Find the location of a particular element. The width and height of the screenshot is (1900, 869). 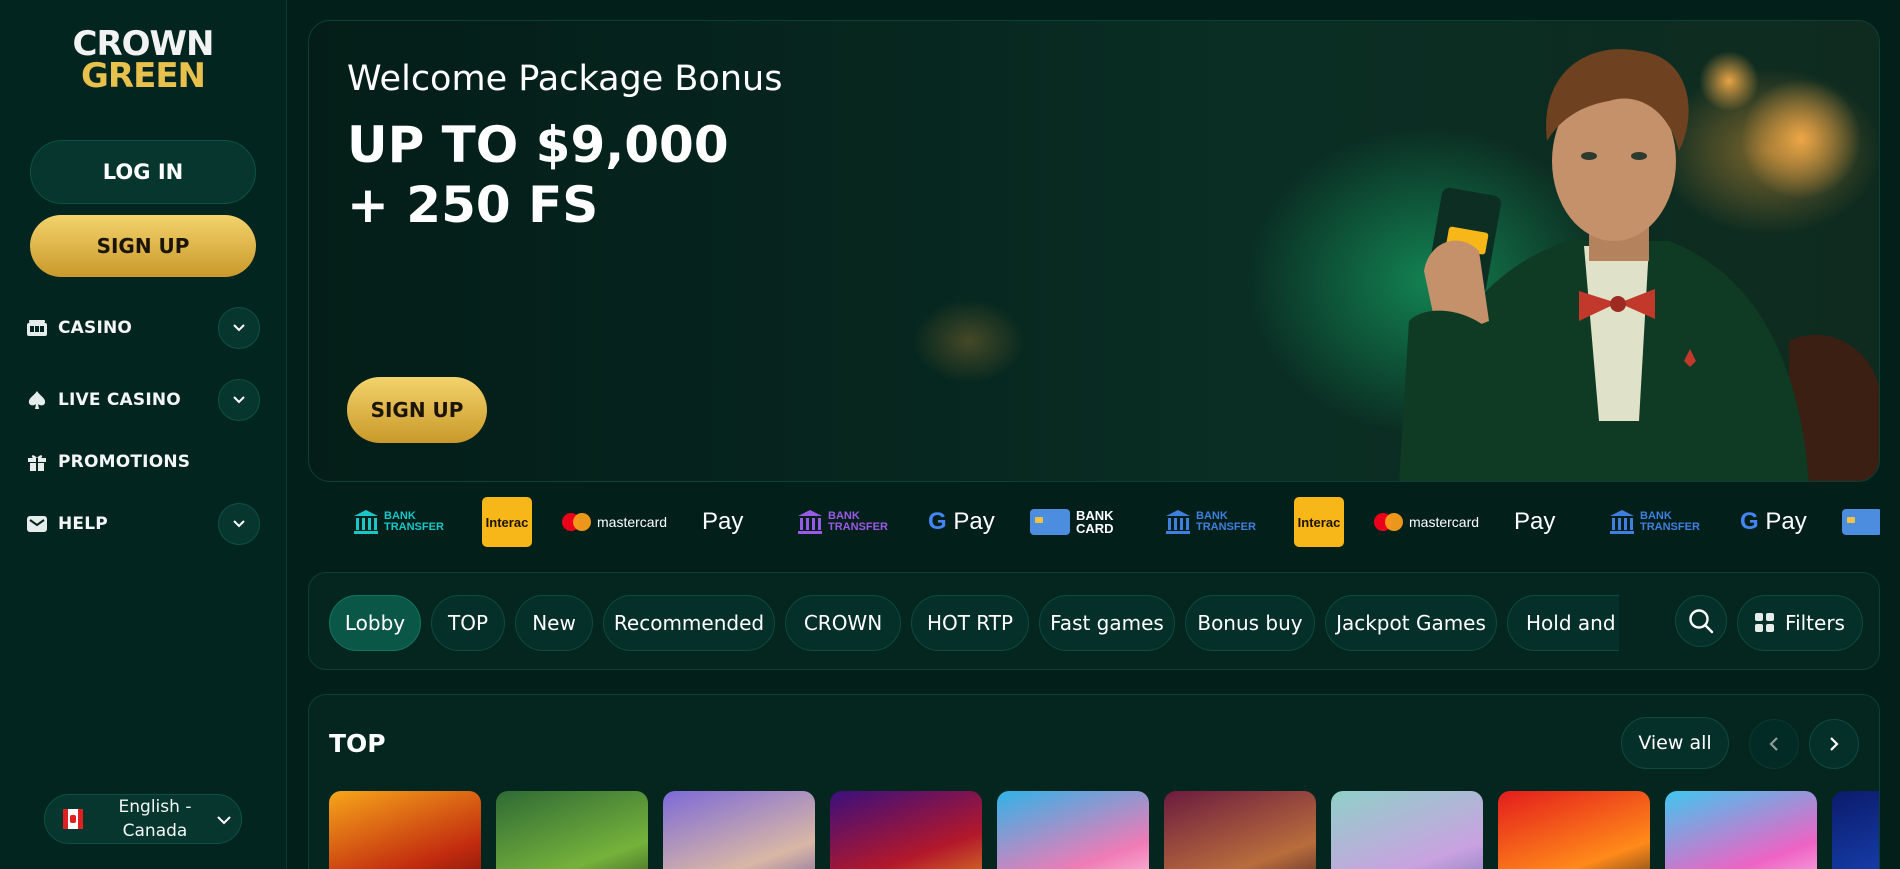

sidebar-item-live-casino: LIVE CASINO is located at coordinates (143, 400).